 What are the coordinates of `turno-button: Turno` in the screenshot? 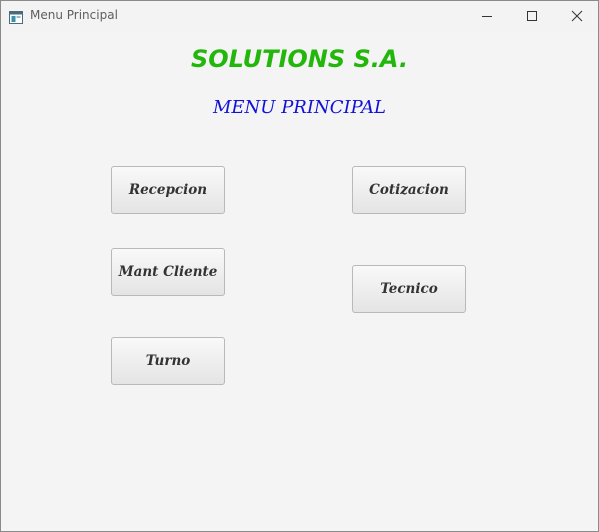 It's located at (168, 361).